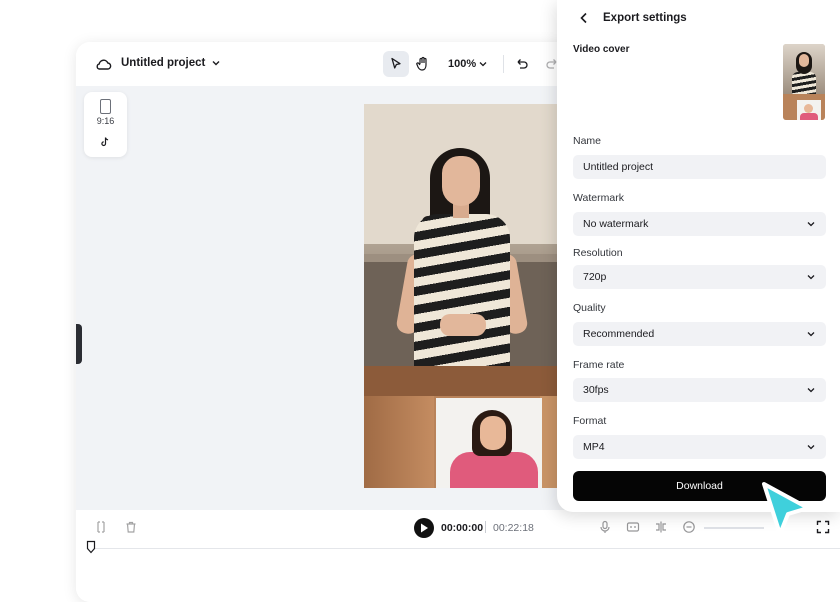  What do you see at coordinates (595, 277) in the screenshot?
I see `resolution-value: 720p` at bounding box center [595, 277].